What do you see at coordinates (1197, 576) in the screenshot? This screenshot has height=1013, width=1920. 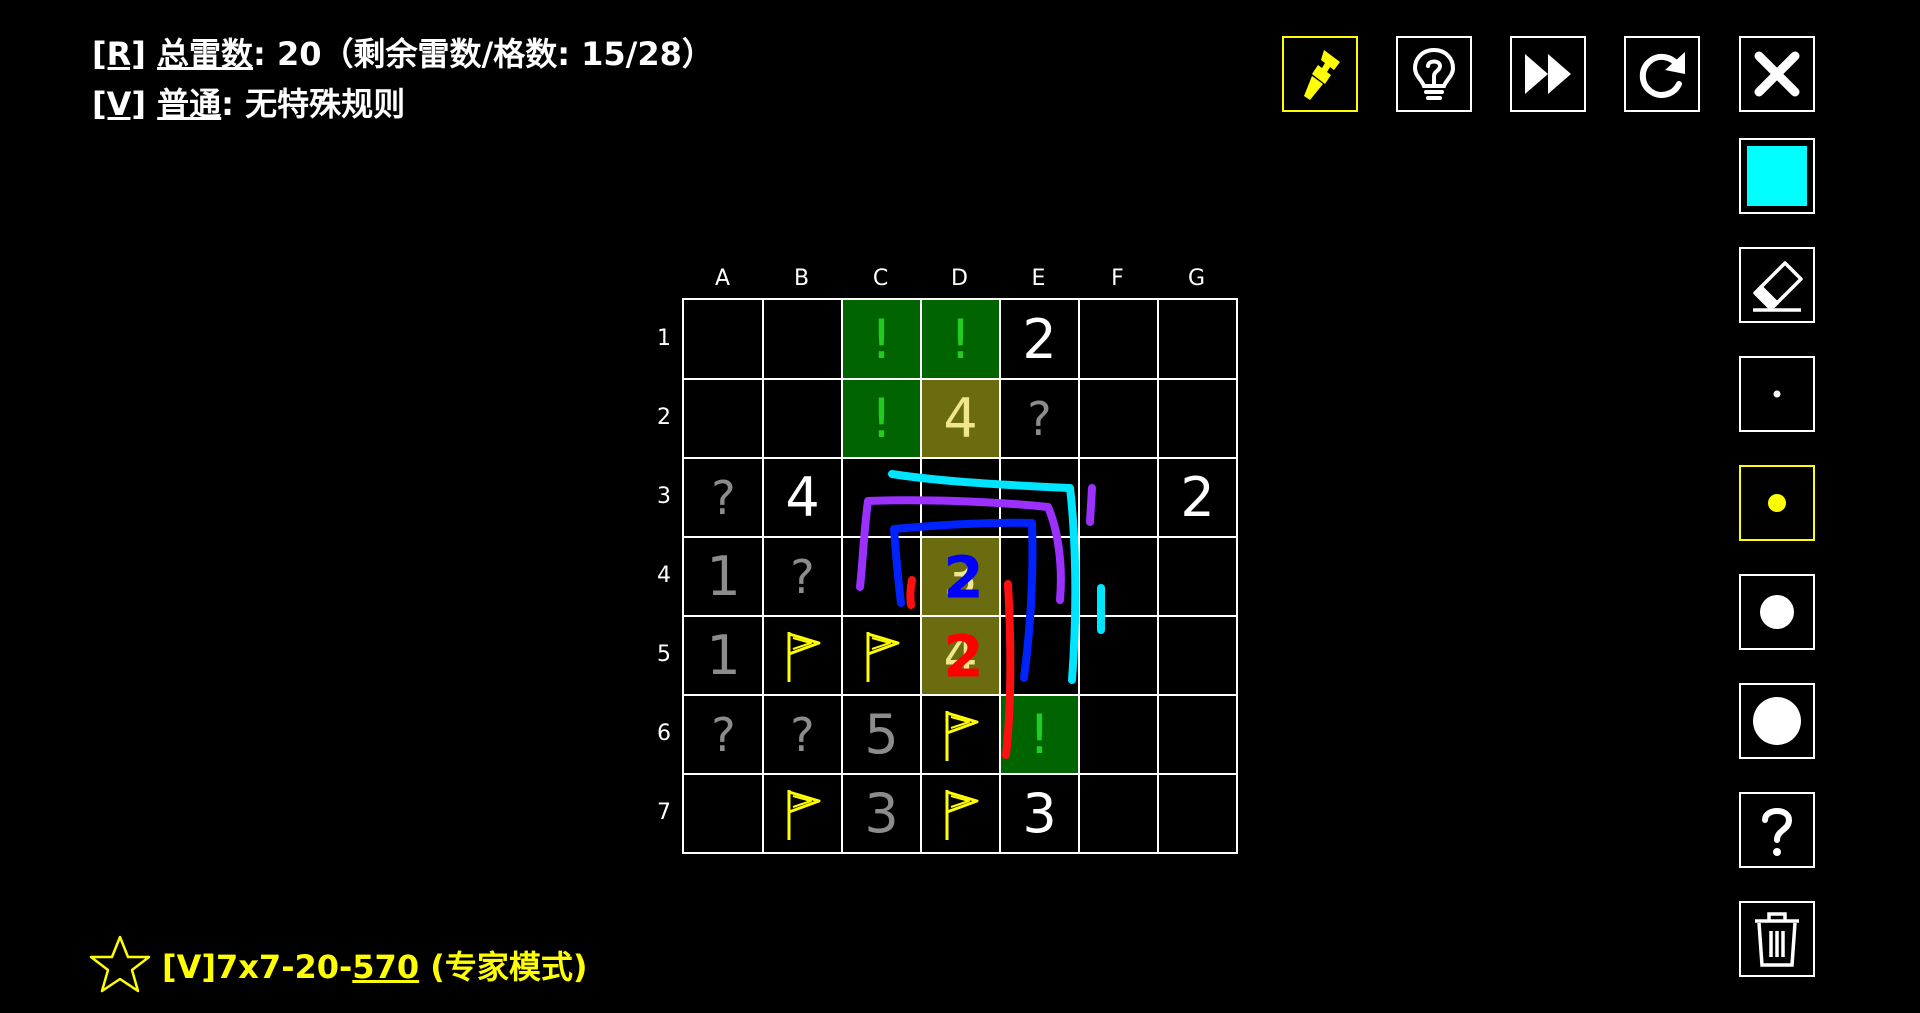 I see `cell-g4` at bounding box center [1197, 576].